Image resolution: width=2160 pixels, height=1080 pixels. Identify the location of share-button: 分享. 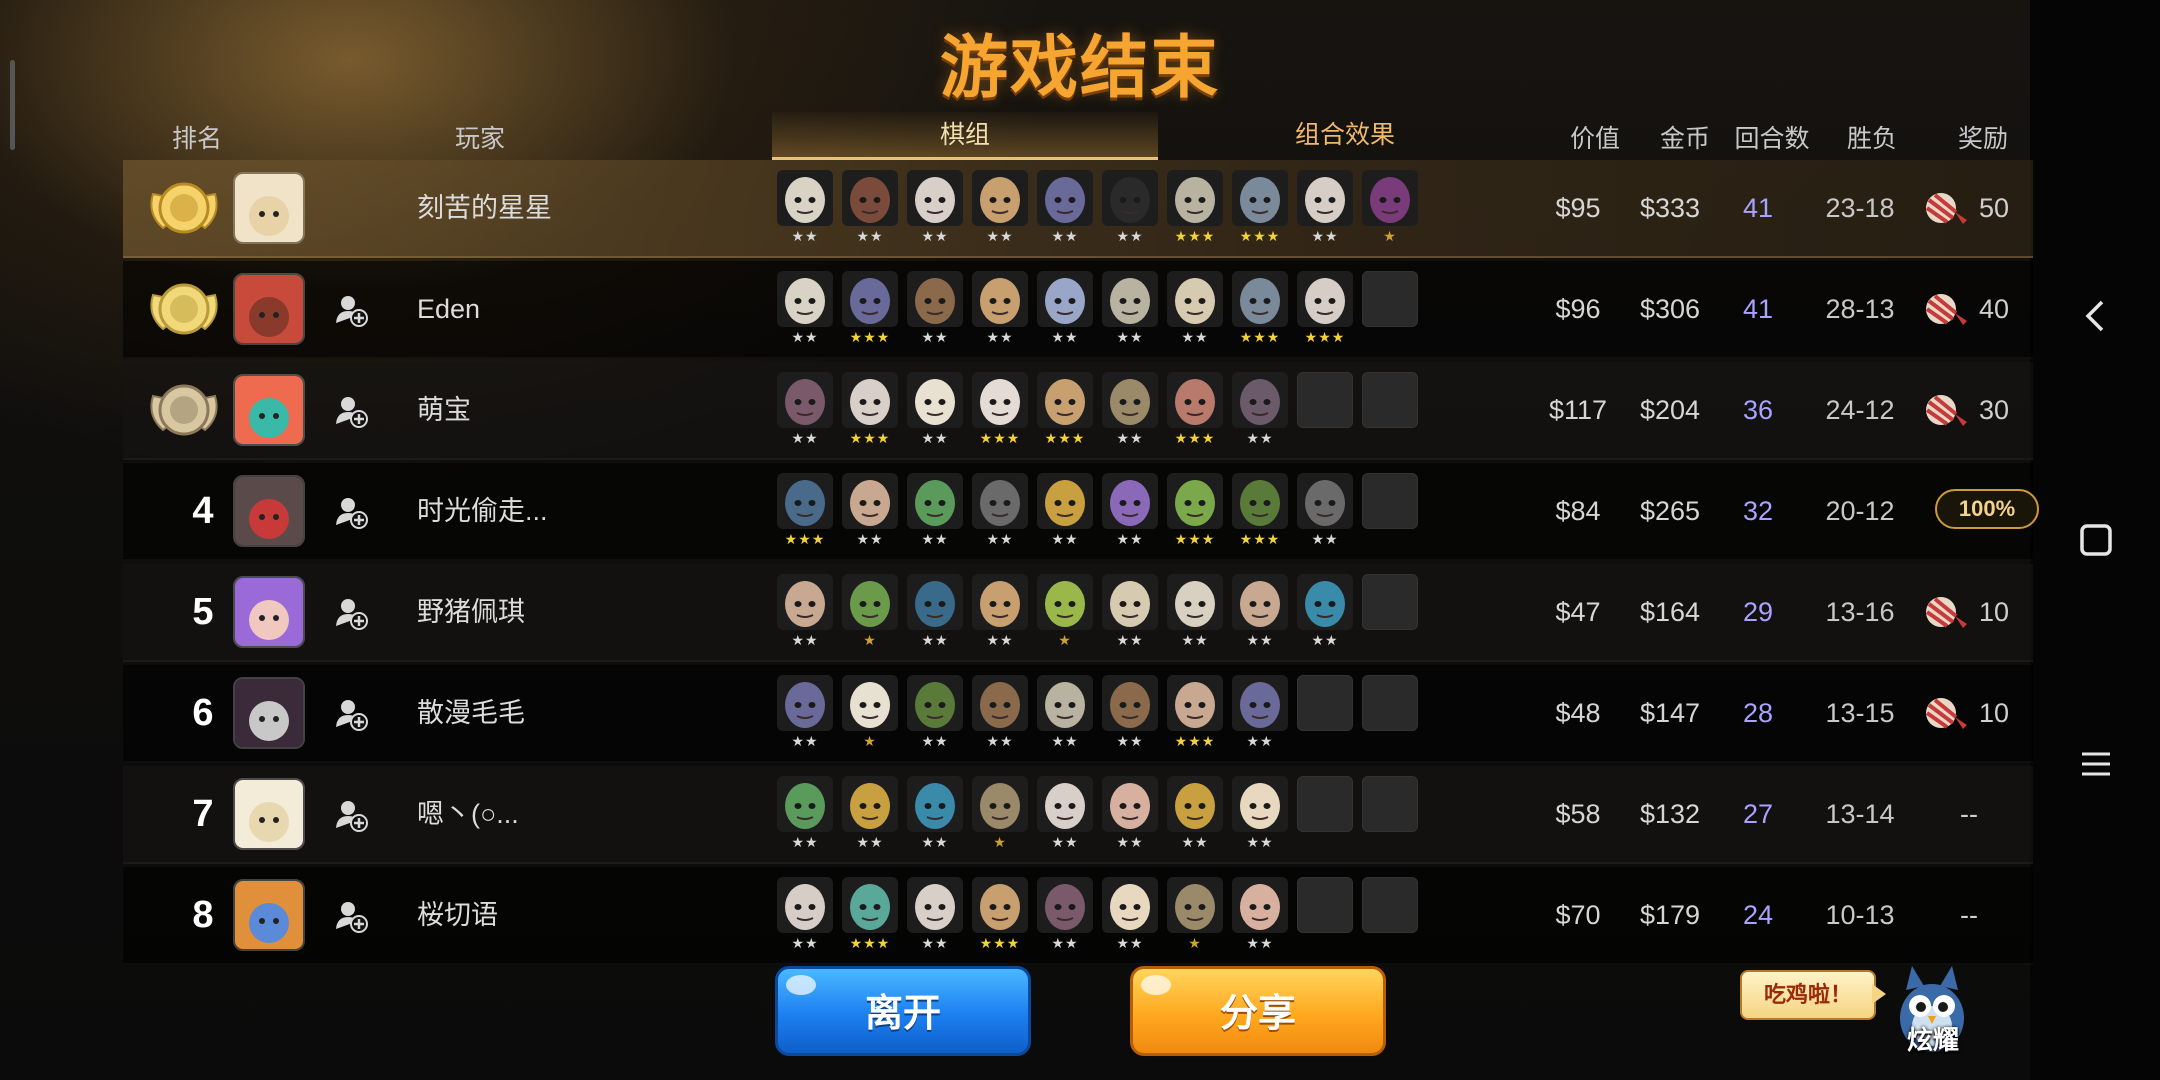
(1258, 1011).